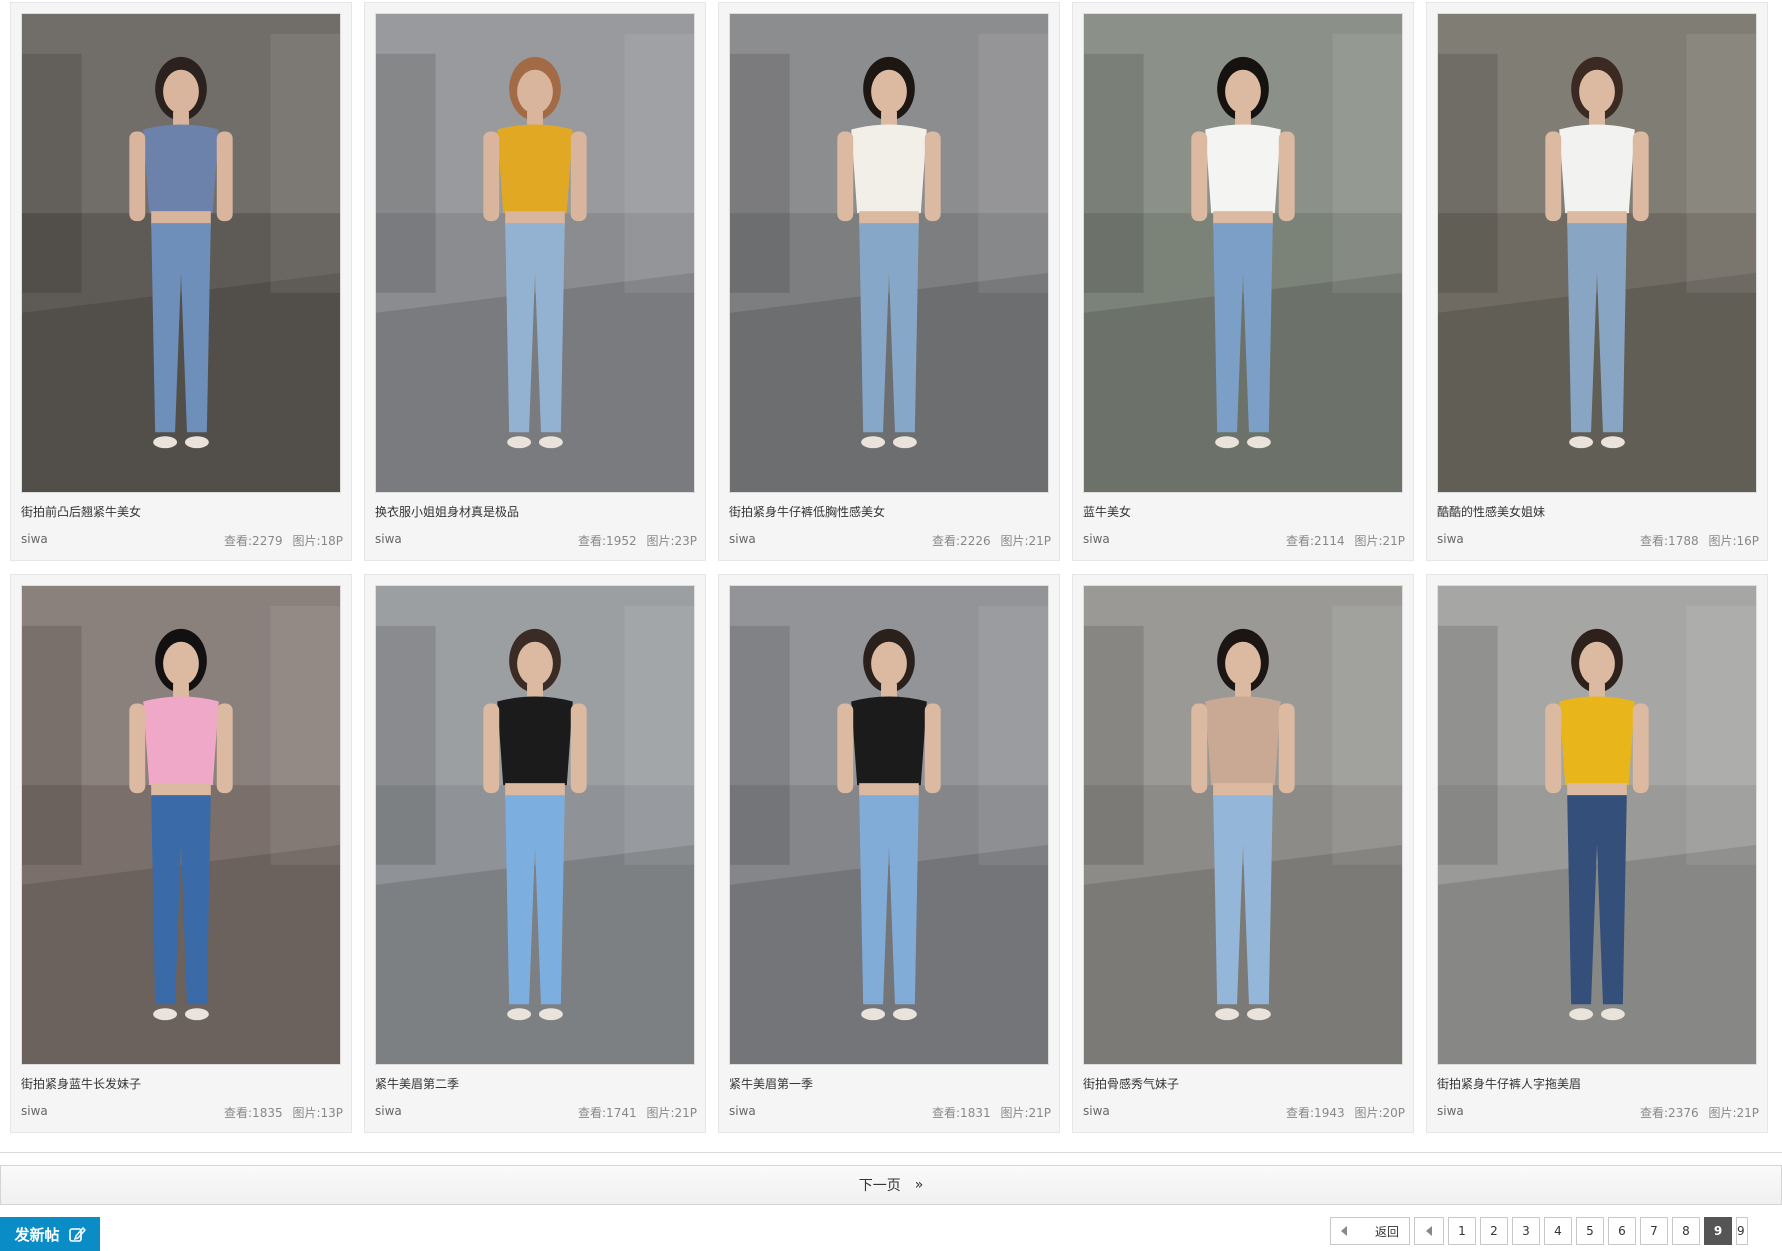  I want to click on thread-card: 街拍紧身牛仔裤人字拖美眉 siwa 查看:2376 图片:21P, so click(1597, 853).